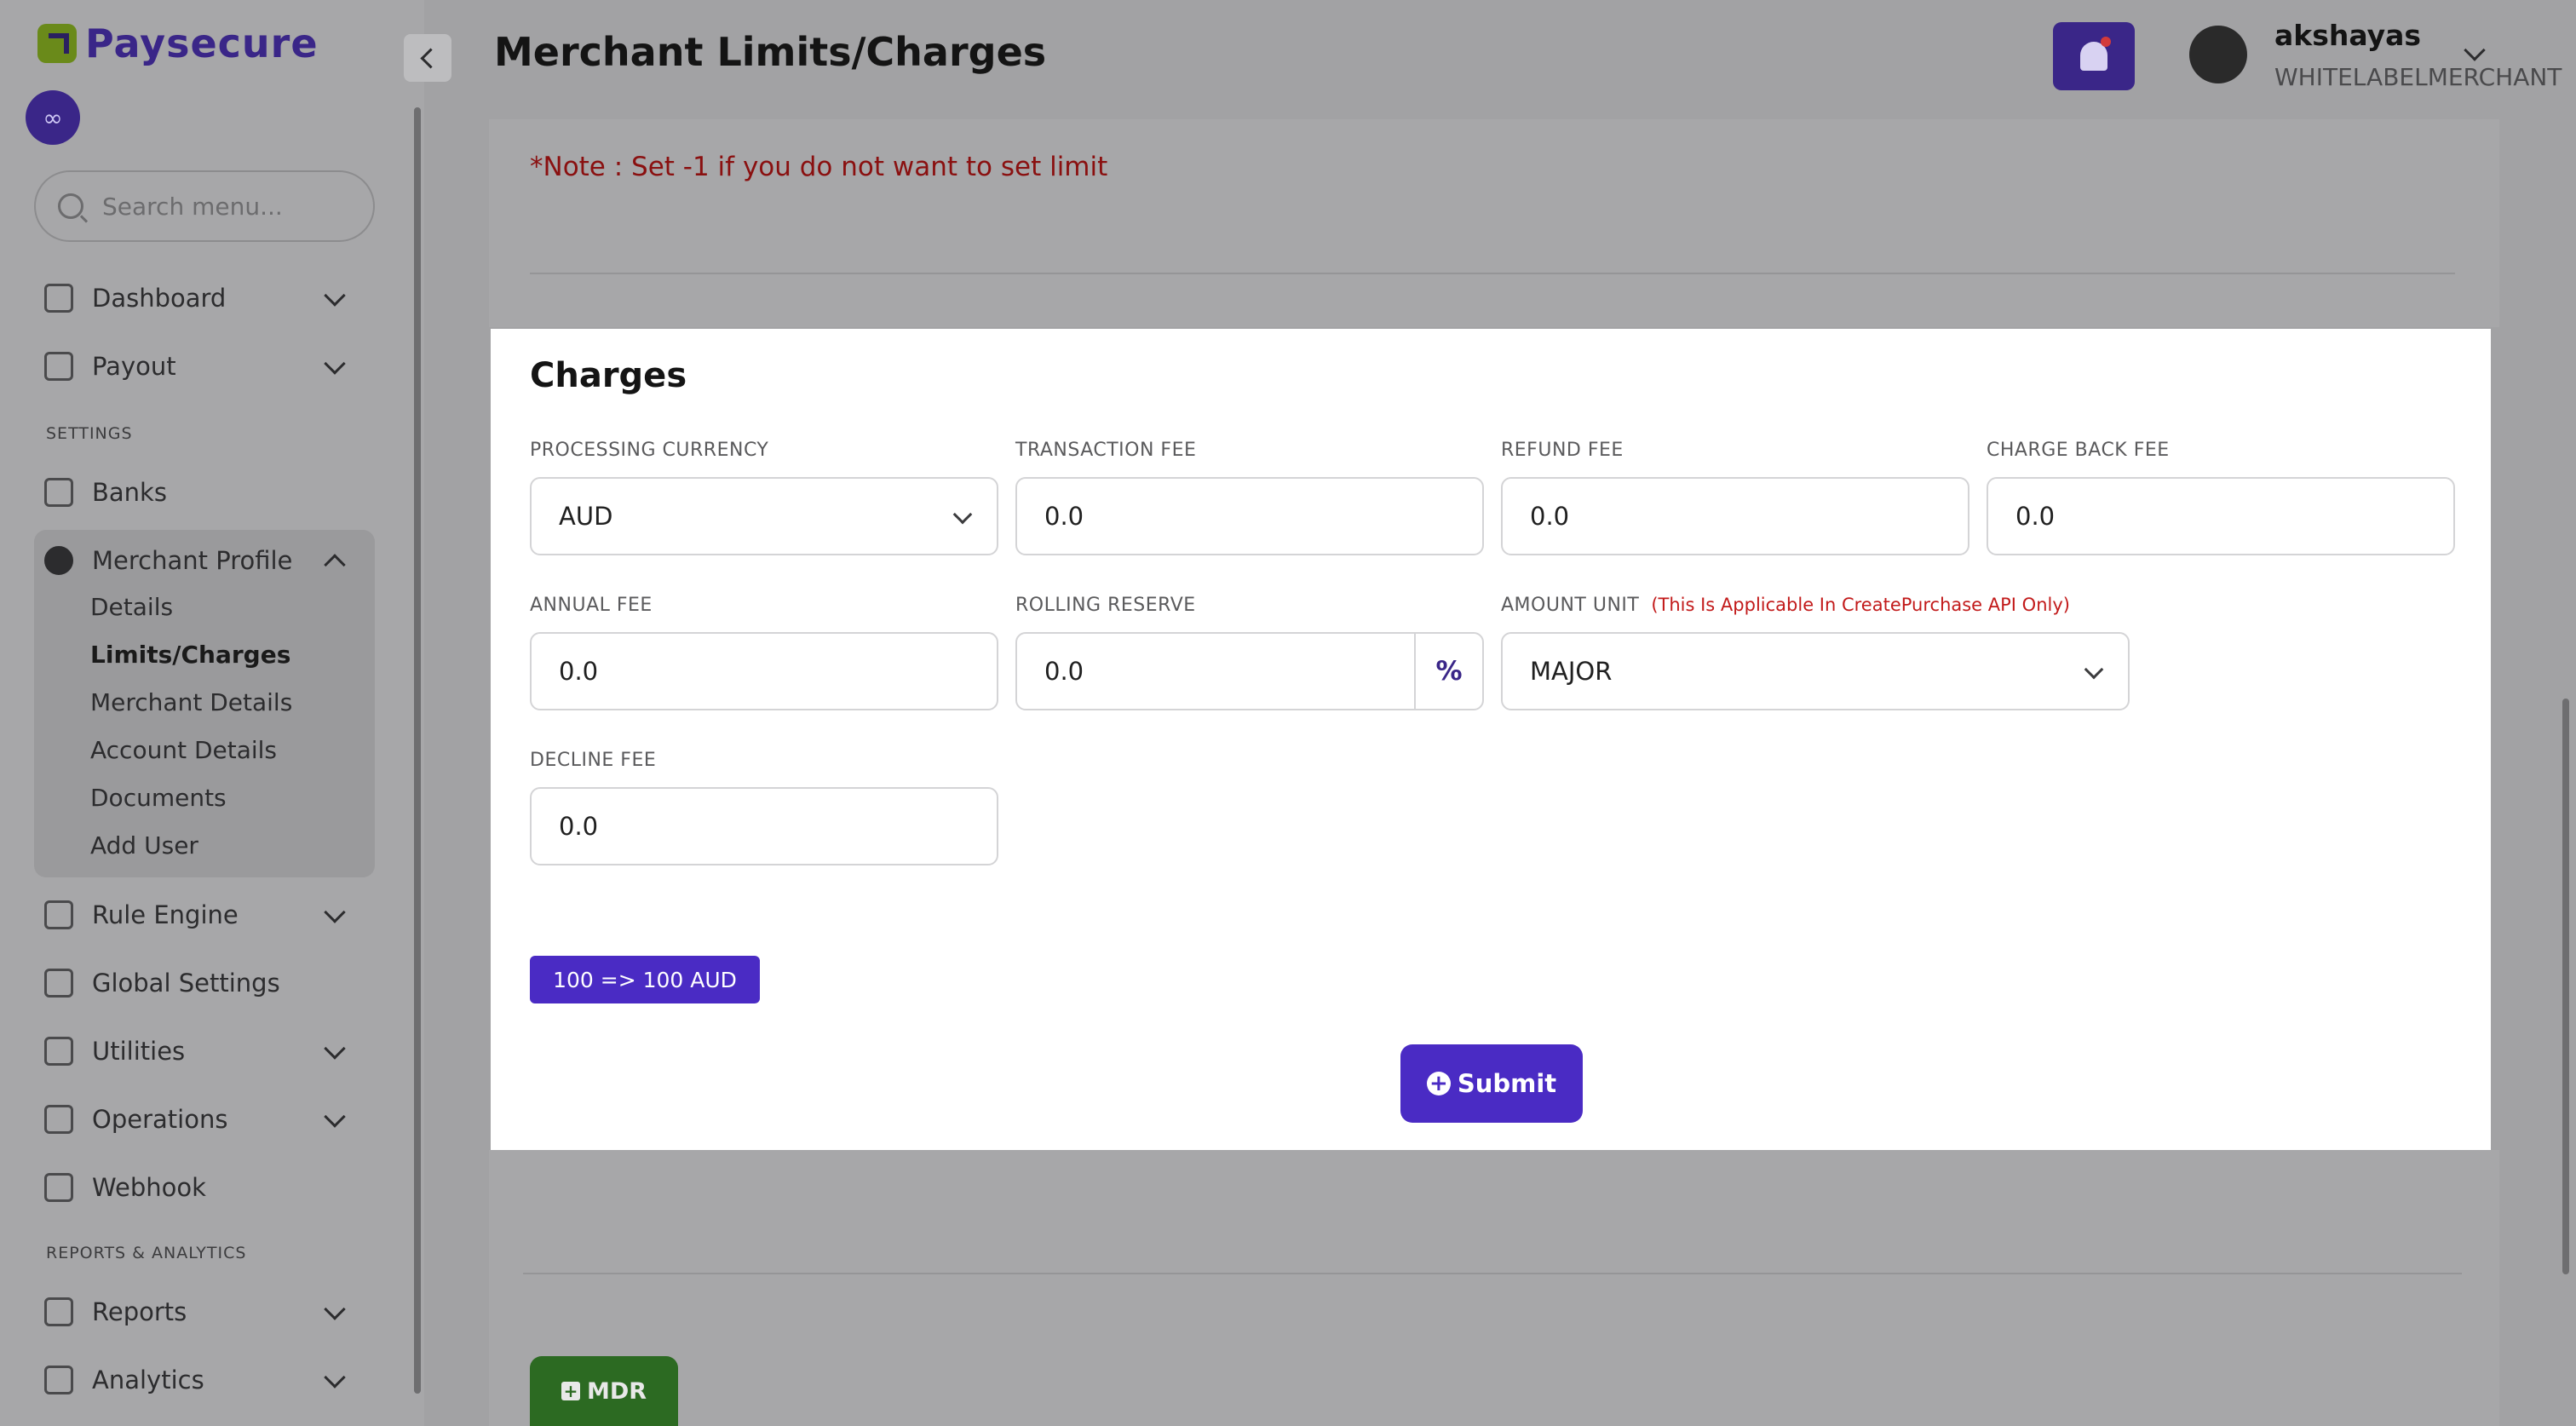  I want to click on sidebar-item-label: Operations, so click(160, 1120).